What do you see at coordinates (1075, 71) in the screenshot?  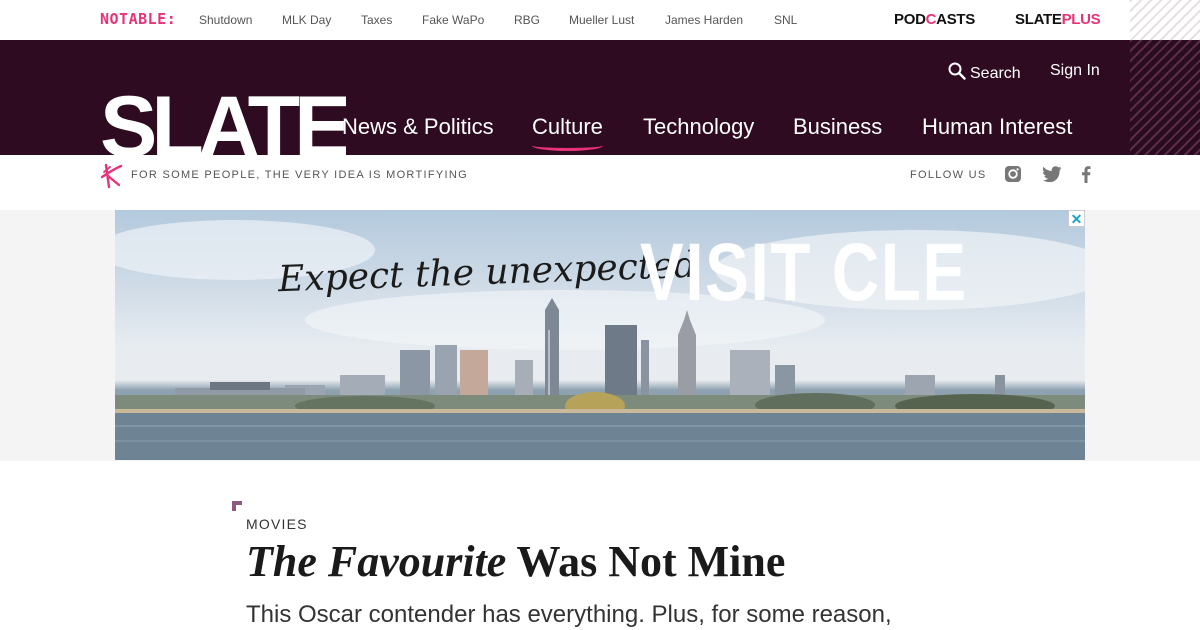 I see `sign-in-link: Sign In` at bounding box center [1075, 71].